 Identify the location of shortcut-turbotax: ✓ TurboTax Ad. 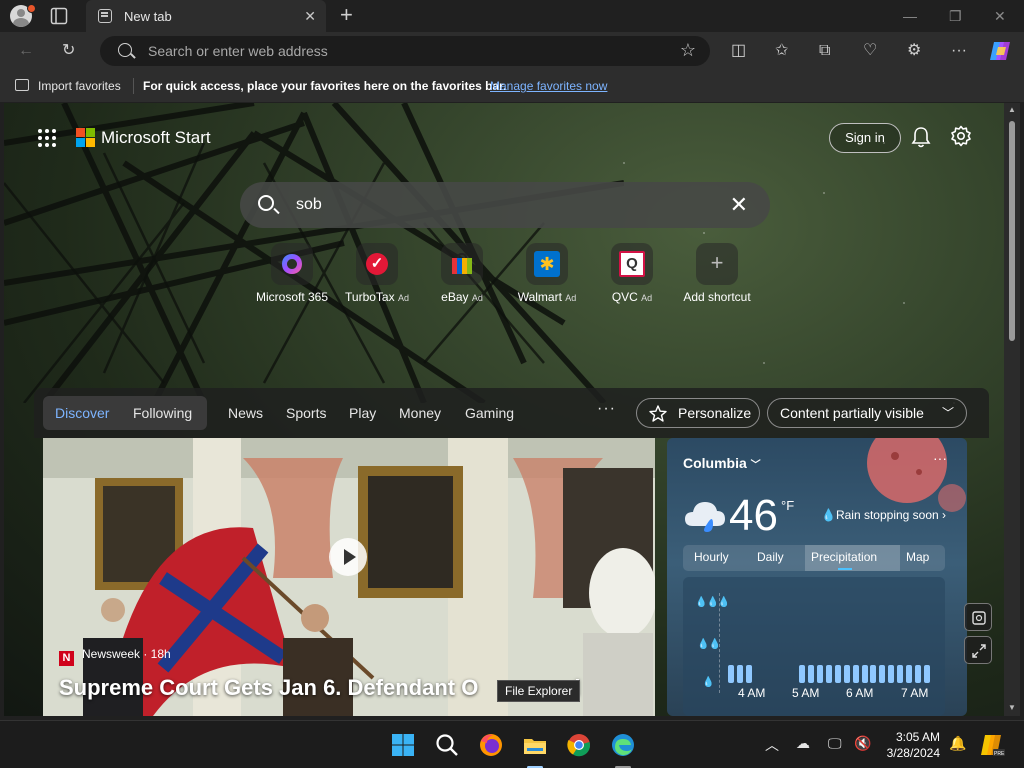
(377, 273).